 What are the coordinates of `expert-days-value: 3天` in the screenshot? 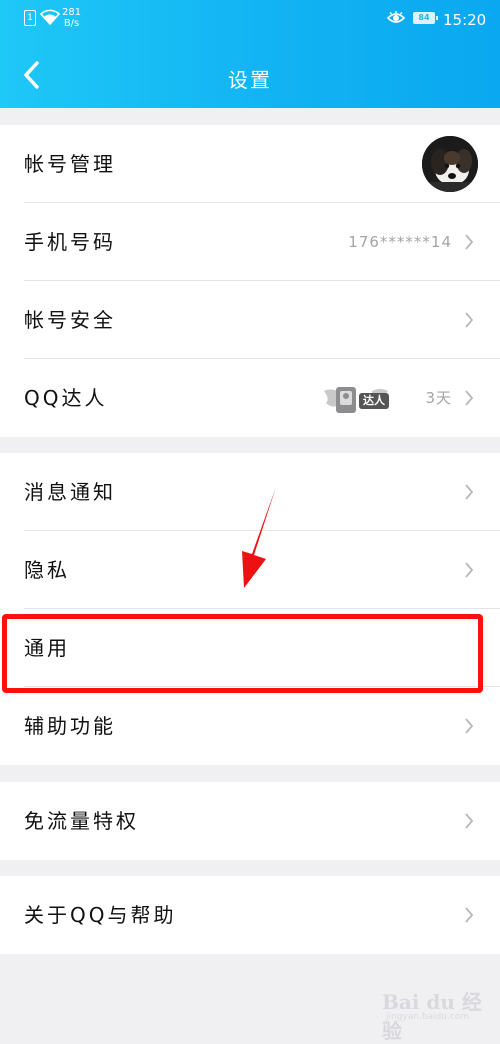 It's located at (438, 398).